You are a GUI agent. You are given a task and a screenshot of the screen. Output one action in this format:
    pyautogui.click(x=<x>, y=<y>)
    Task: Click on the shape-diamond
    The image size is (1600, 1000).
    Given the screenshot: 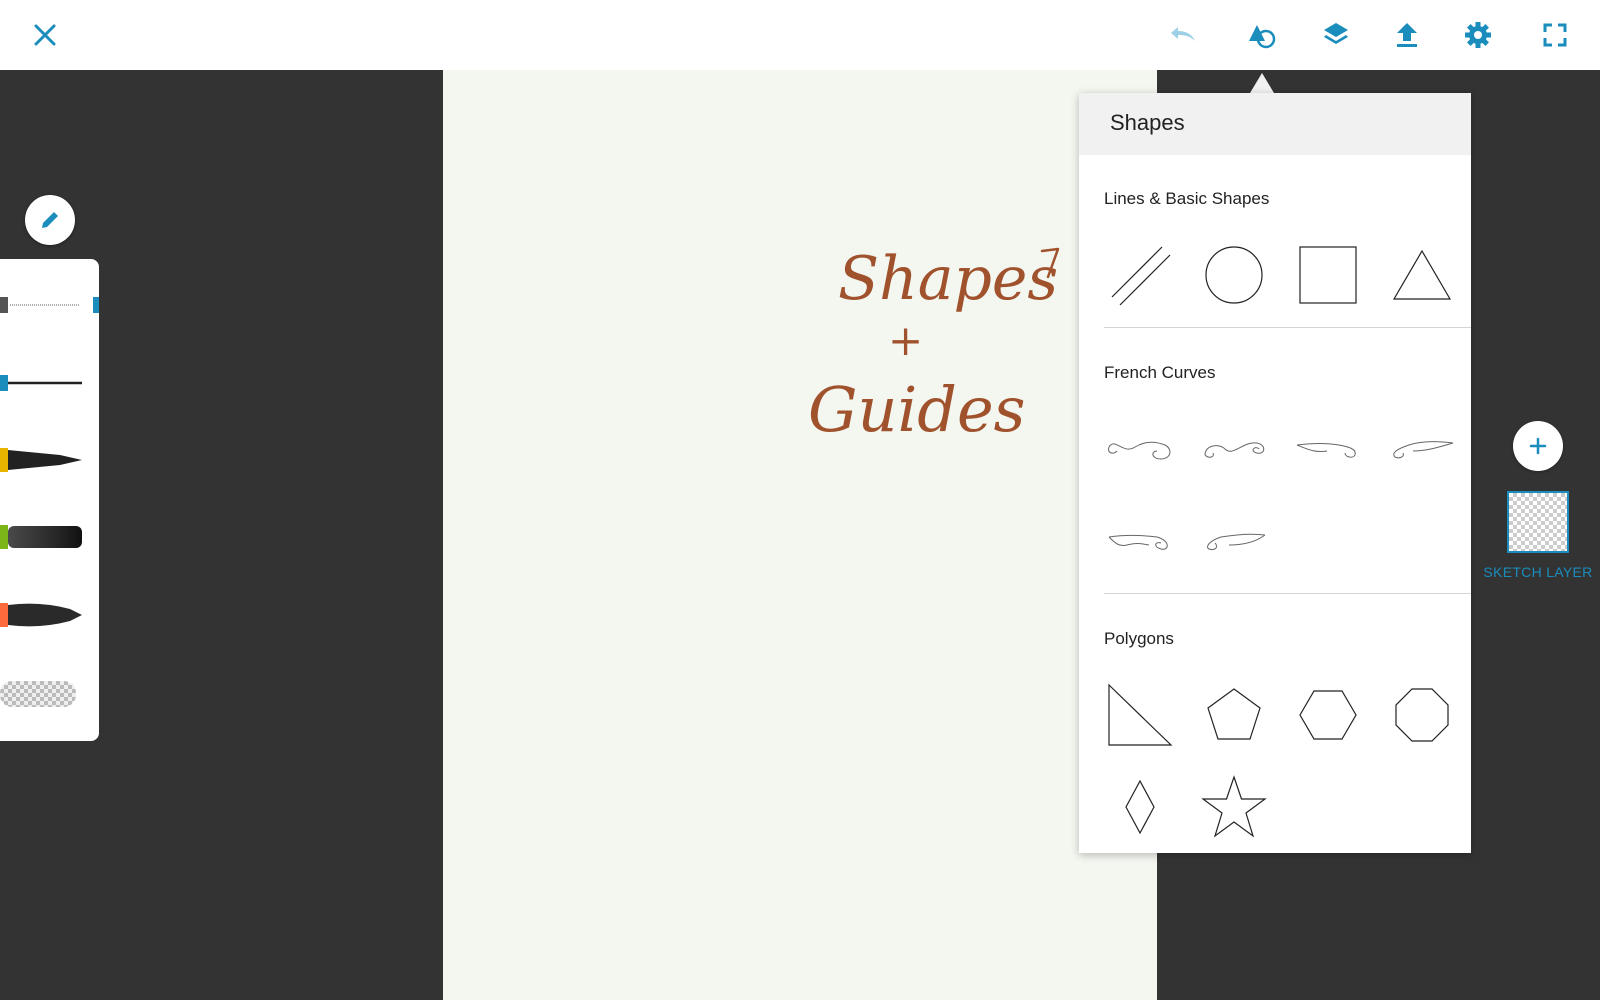 What is the action you would take?
    pyautogui.click(x=1140, y=807)
    